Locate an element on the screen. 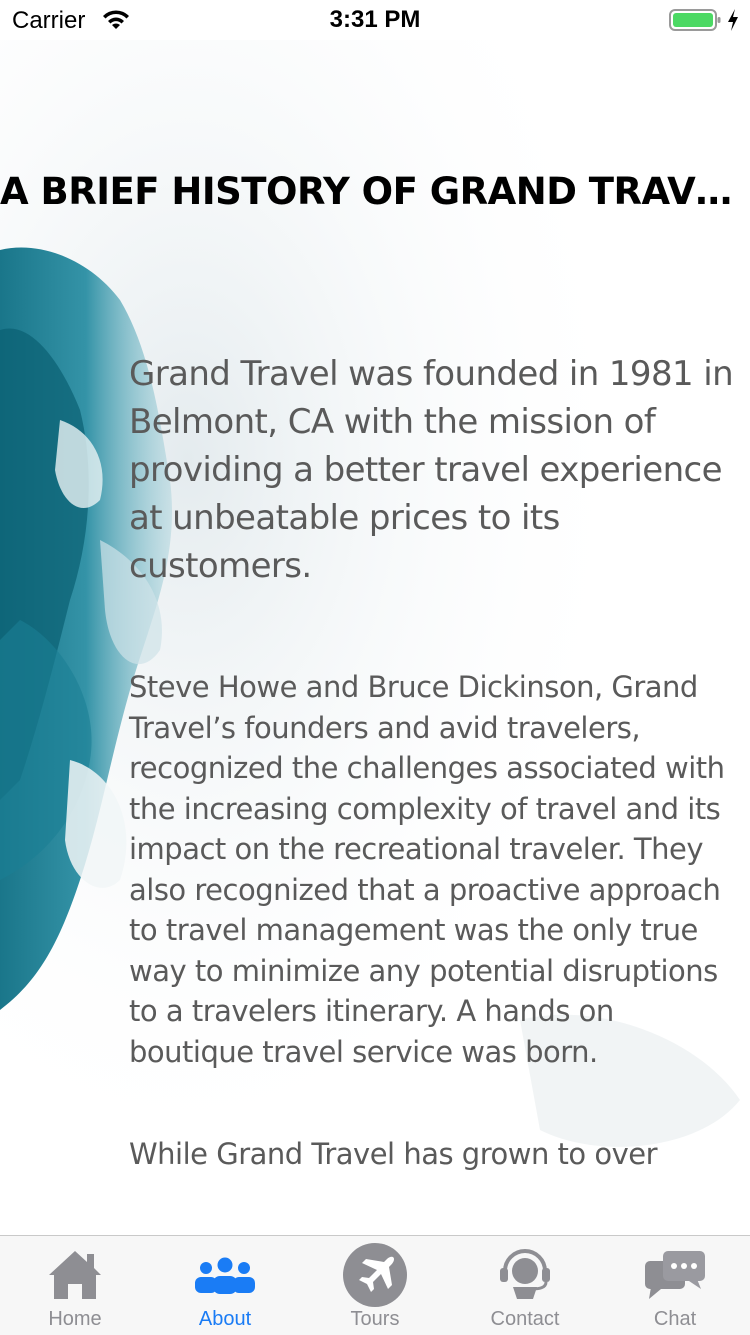 This screenshot has width=750, height=1335. tab-label: Chat is located at coordinates (675, 1319).